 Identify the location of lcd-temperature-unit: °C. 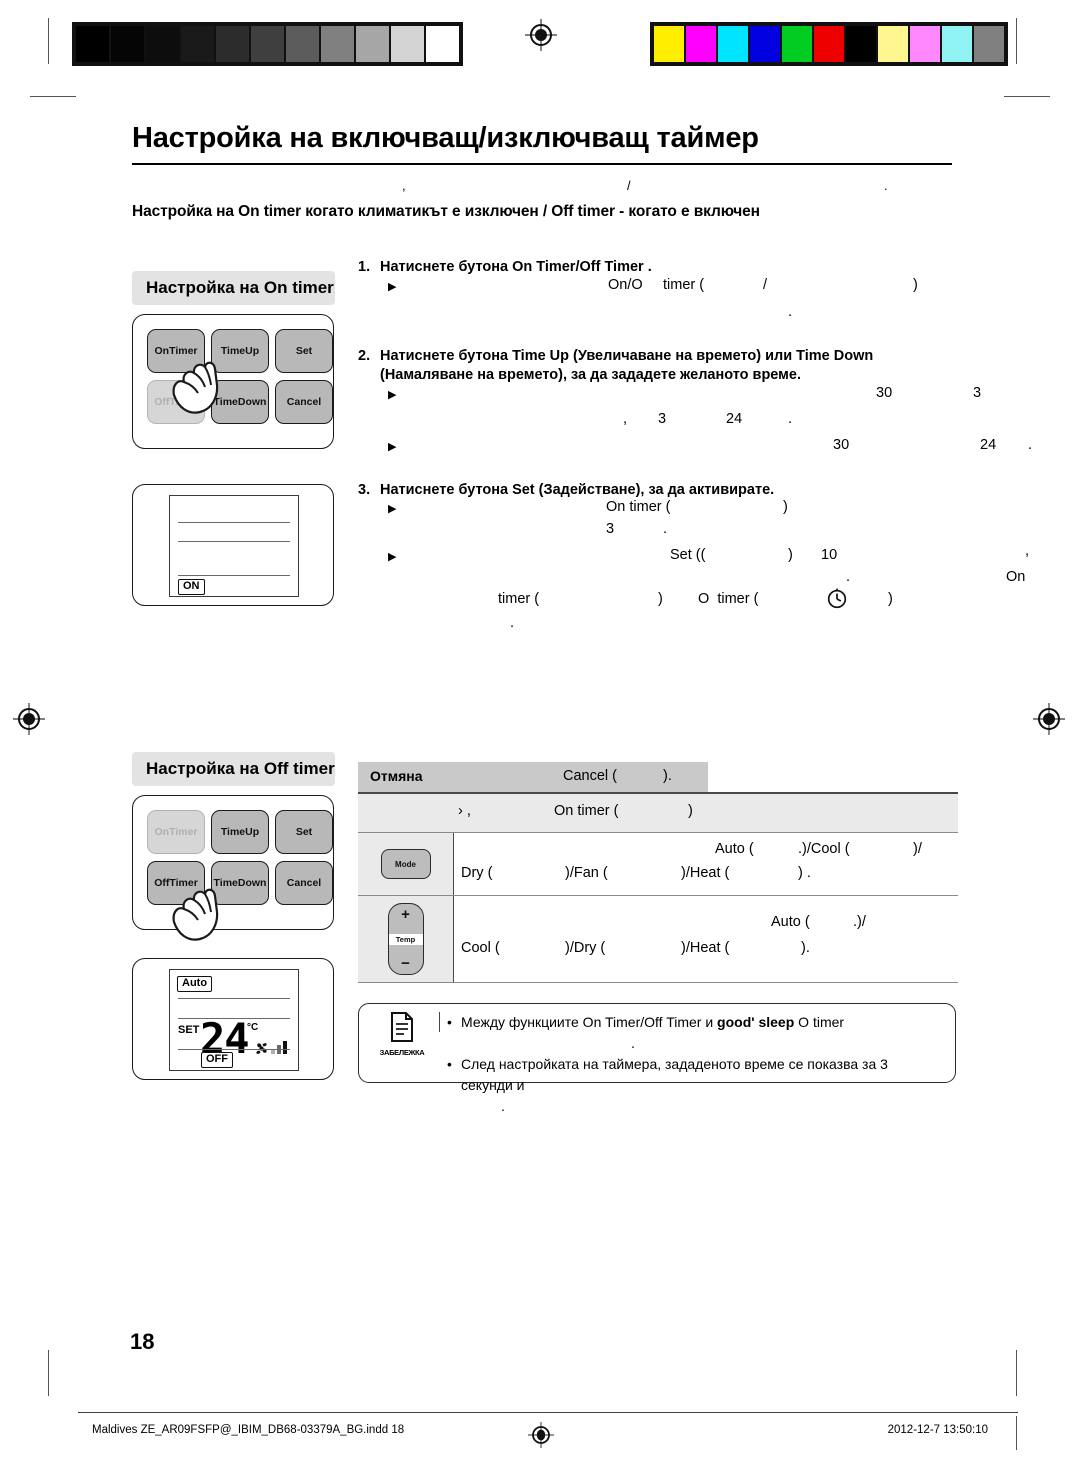
(253, 1027).